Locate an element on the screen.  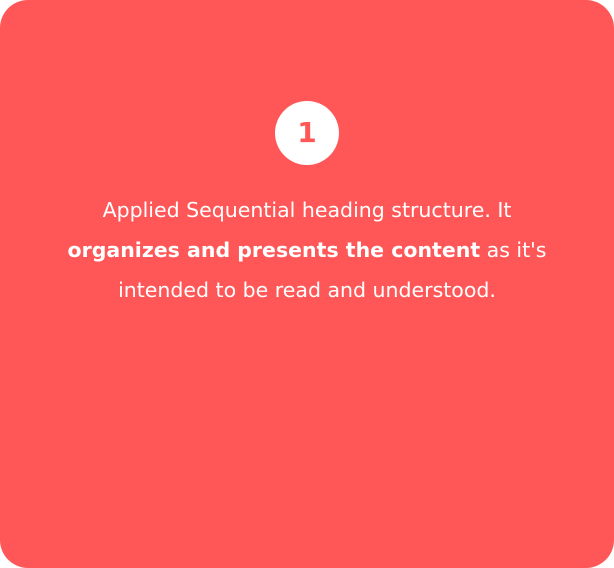
description-line-3: intended to be read and understood. is located at coordinates (307, 290).